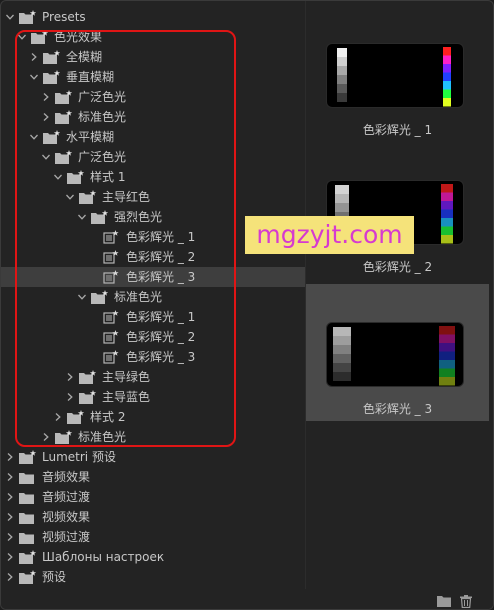  Describe the element at coordinates (397, 409) in the screenshot. I see `preview-caption: 色彩辉光 _ 3` at that location.